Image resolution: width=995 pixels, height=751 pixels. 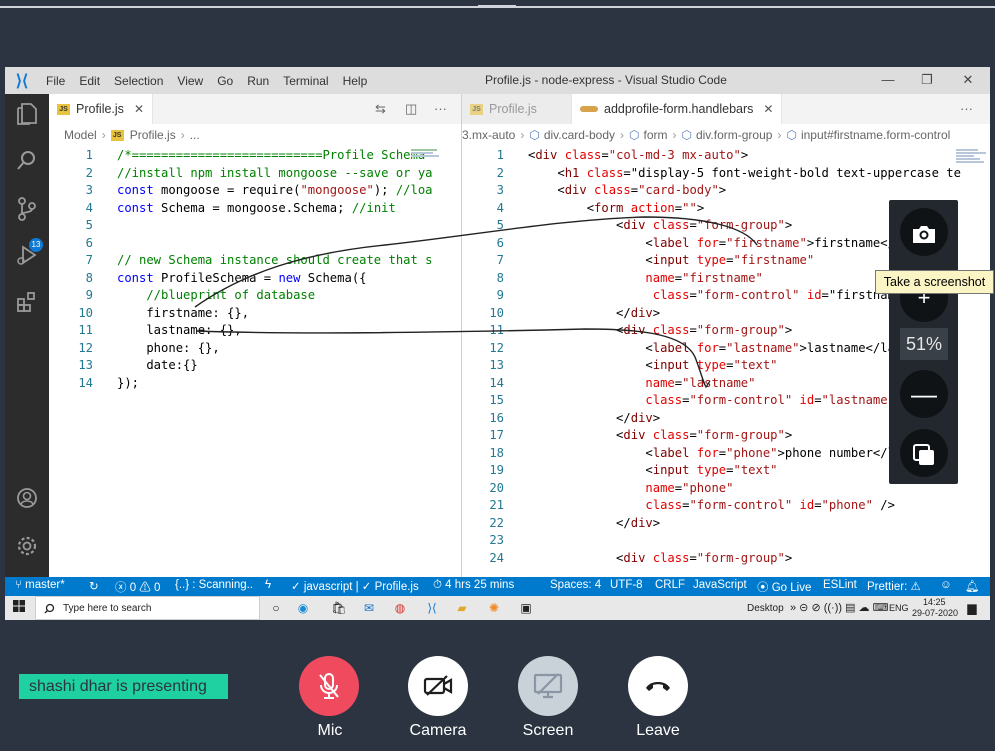 I want to click on eol-status: CRLF, so click(x=670, y=585).